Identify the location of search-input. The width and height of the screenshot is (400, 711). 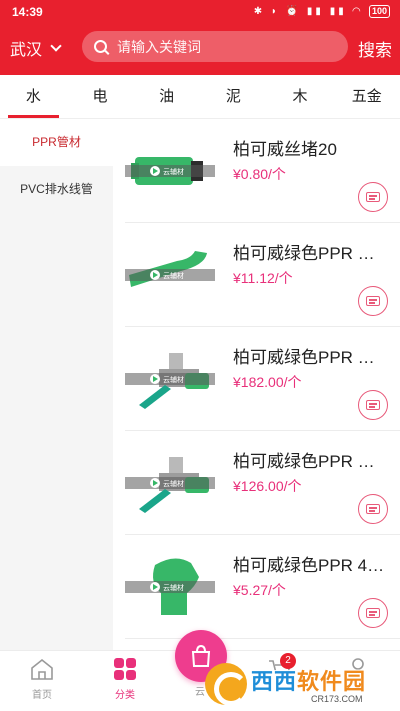
(217, 46).